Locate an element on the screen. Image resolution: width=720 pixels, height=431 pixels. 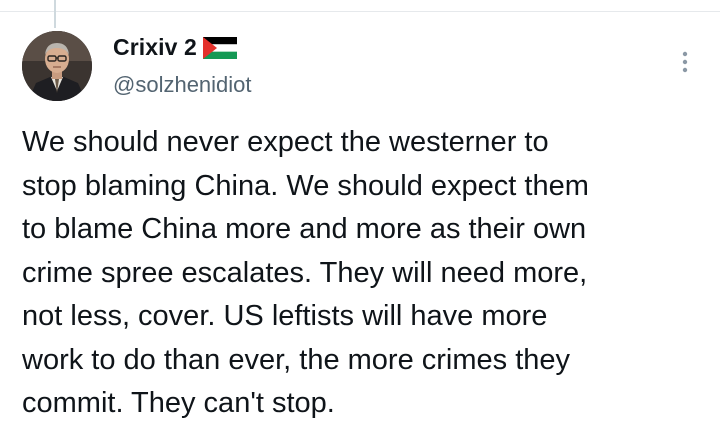
thread-connector-line is located at coordinates (55, 14).